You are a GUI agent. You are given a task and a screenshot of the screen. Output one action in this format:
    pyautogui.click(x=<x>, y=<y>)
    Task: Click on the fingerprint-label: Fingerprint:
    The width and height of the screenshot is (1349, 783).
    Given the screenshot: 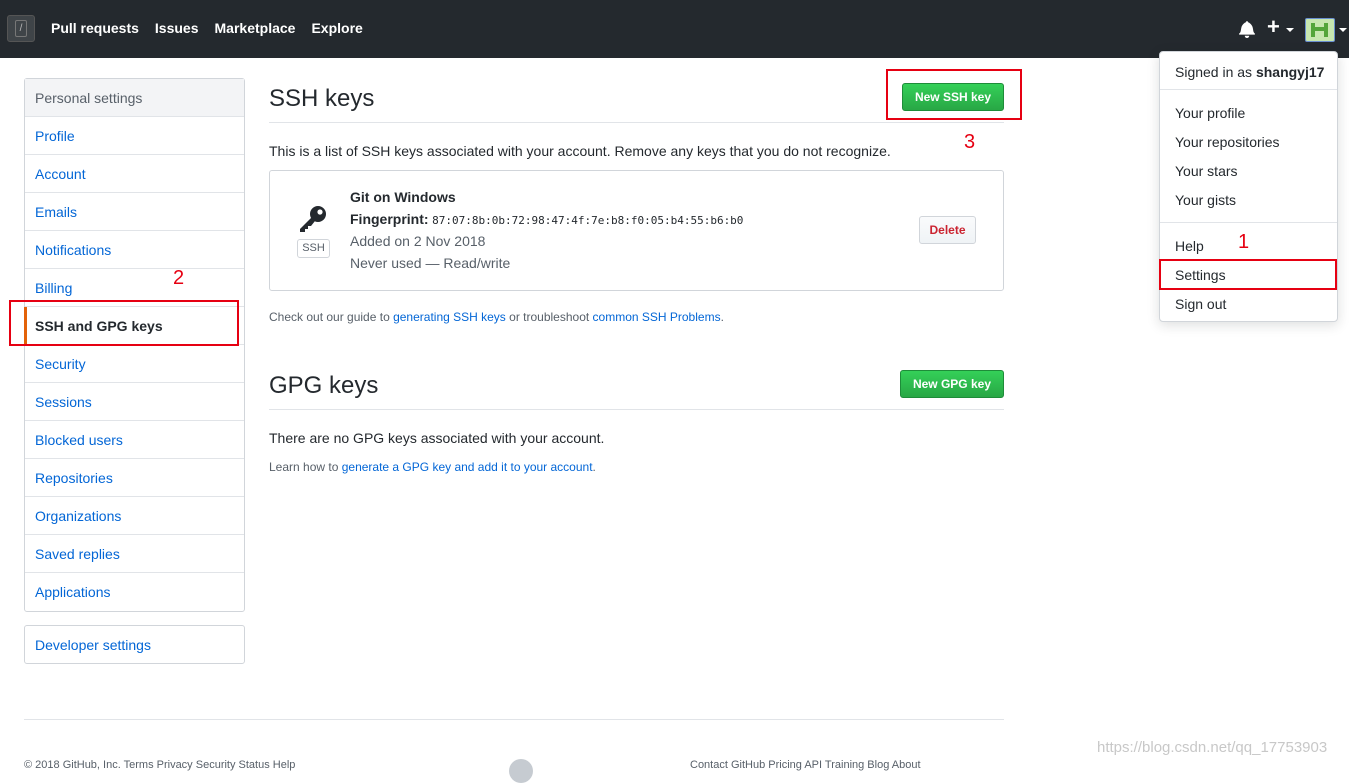 What is the action you would take?
    pyautogui.click(x=389, y=219)
    